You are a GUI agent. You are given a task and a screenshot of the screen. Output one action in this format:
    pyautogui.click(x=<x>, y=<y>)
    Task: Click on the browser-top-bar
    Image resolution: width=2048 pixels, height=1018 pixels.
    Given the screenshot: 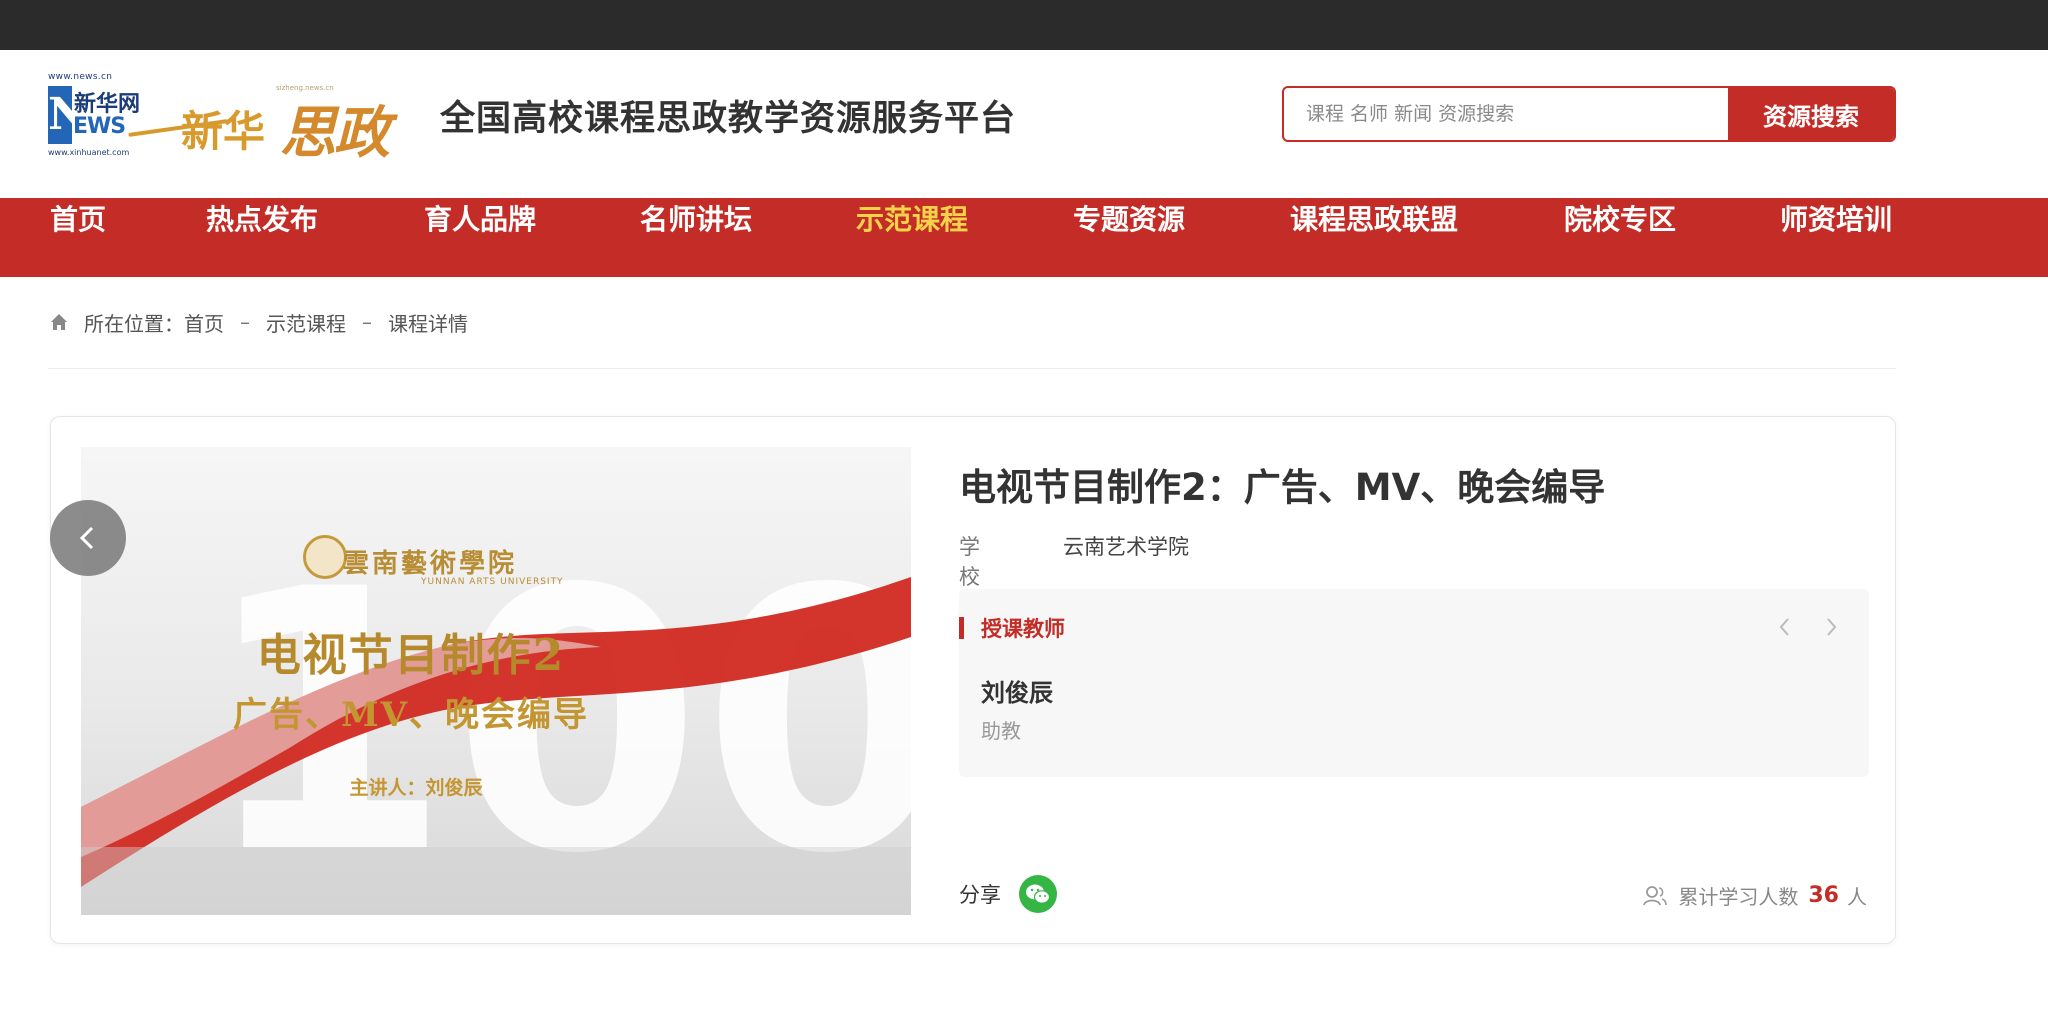 What is the action you would take?
    pyautogui.click(x=1024, y=25)
    